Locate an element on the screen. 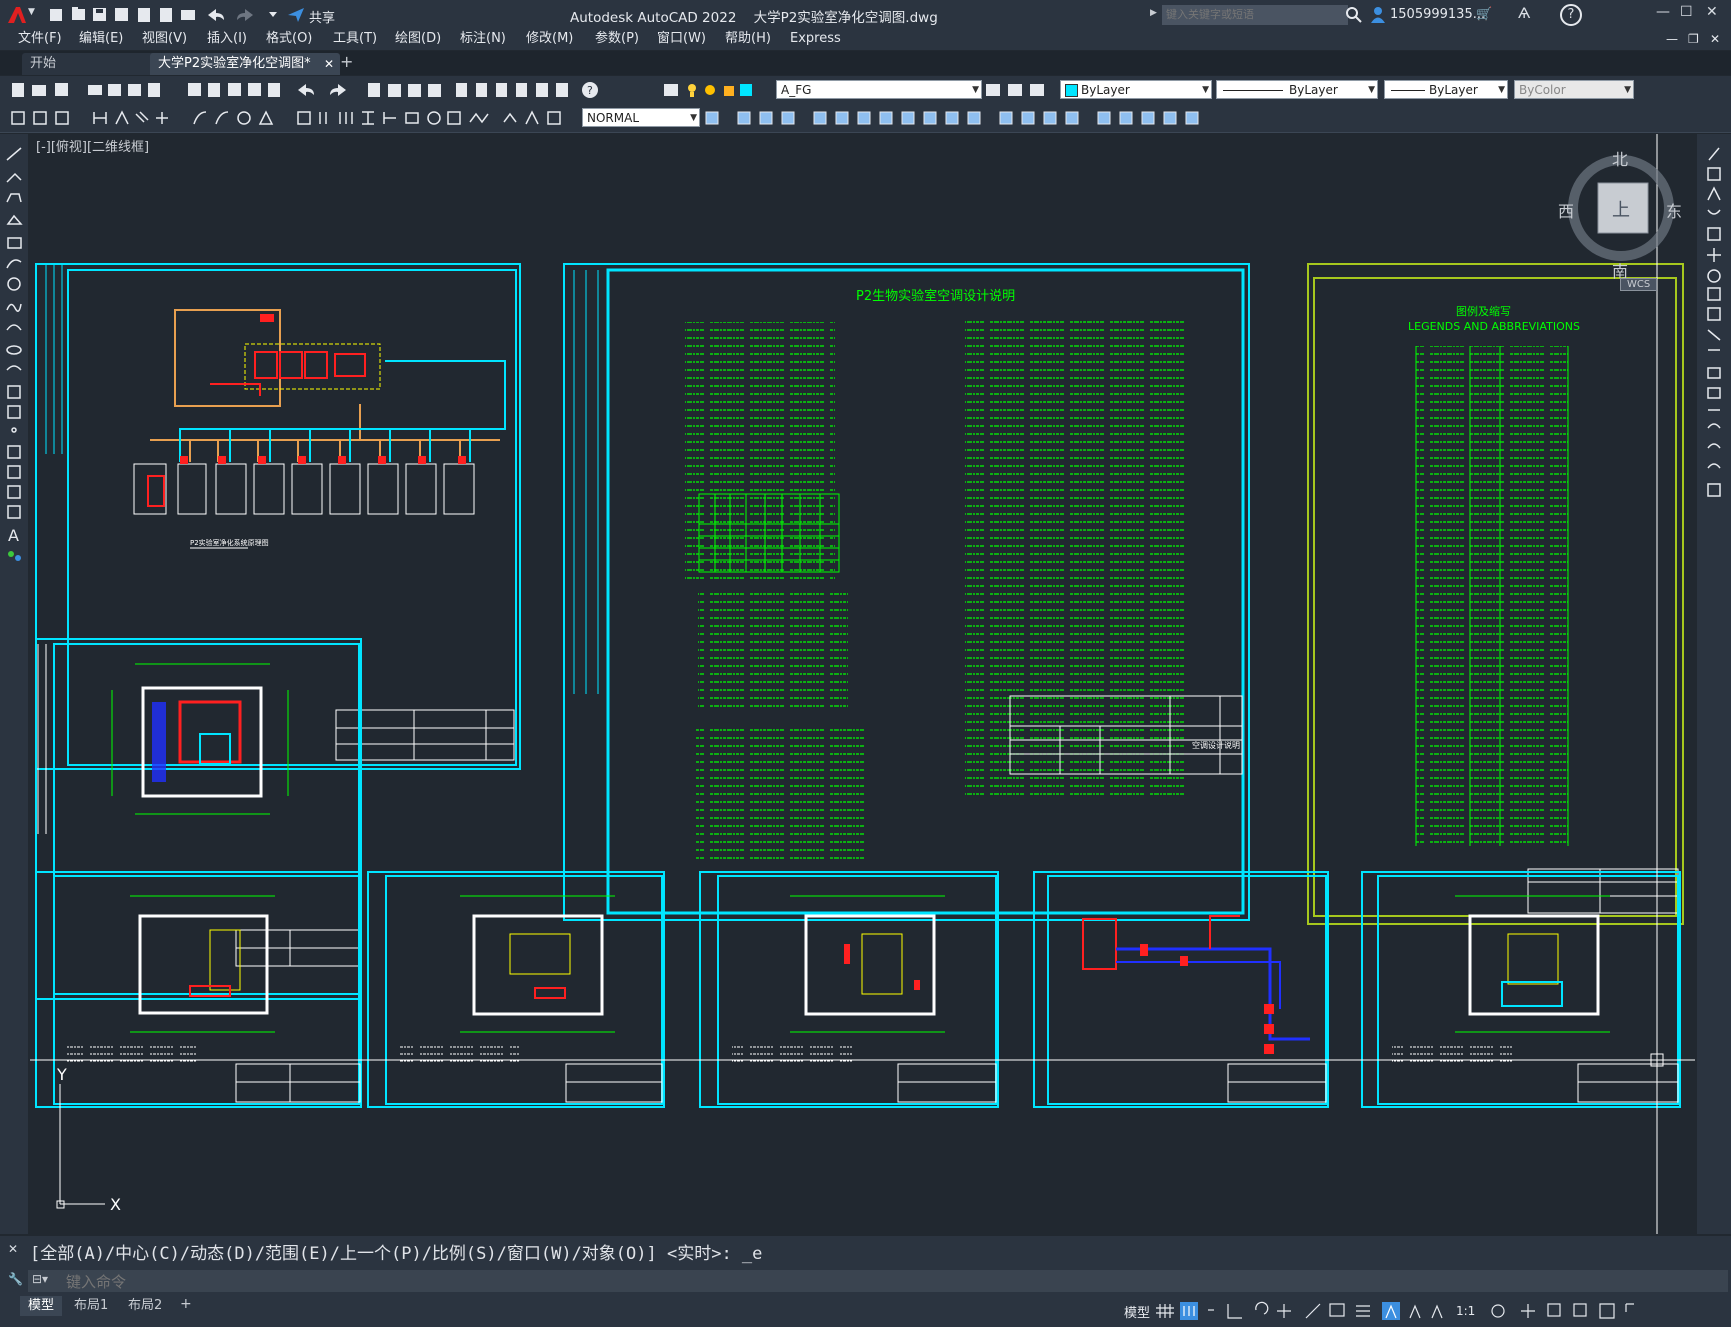 Image resolution: width=1731 pixels, height=1327 pixels. cart-icon: 🛒 is located at coordinates (1484, 14).